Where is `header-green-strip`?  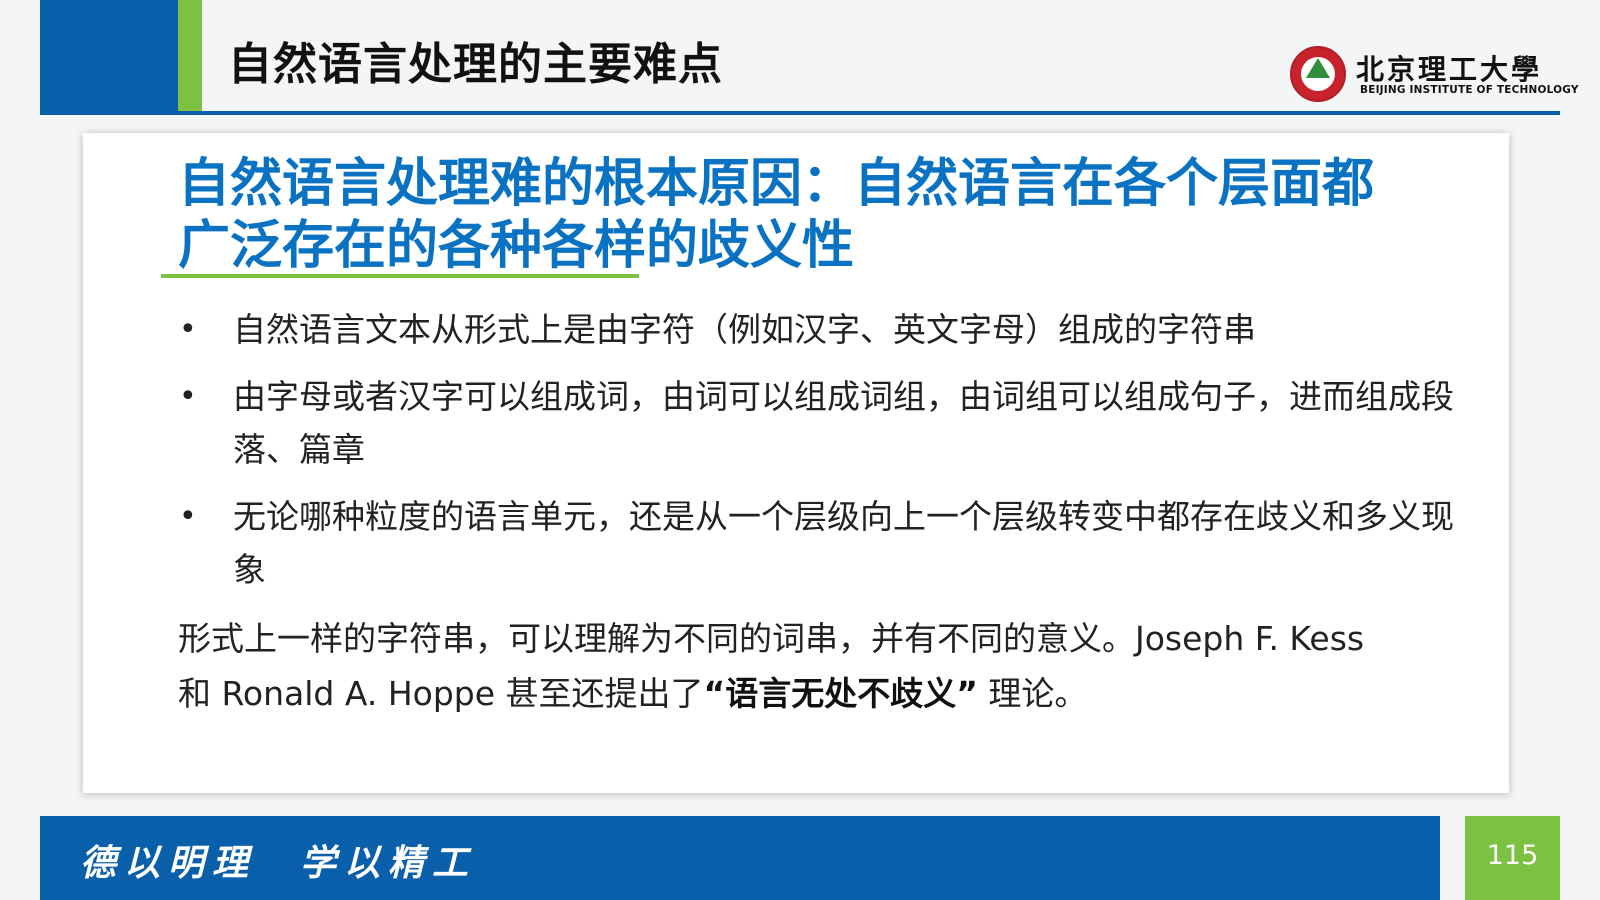
header-green-strip is located at coordinates (190, 57).